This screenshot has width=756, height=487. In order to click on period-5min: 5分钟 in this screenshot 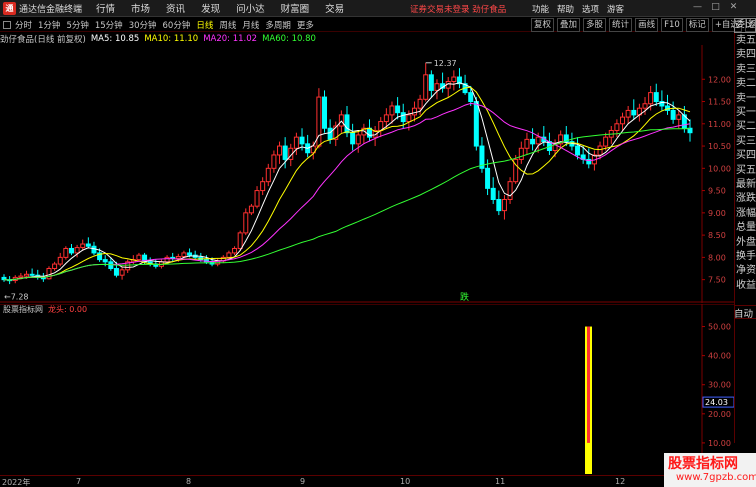, I will do `click(77, 25)`.